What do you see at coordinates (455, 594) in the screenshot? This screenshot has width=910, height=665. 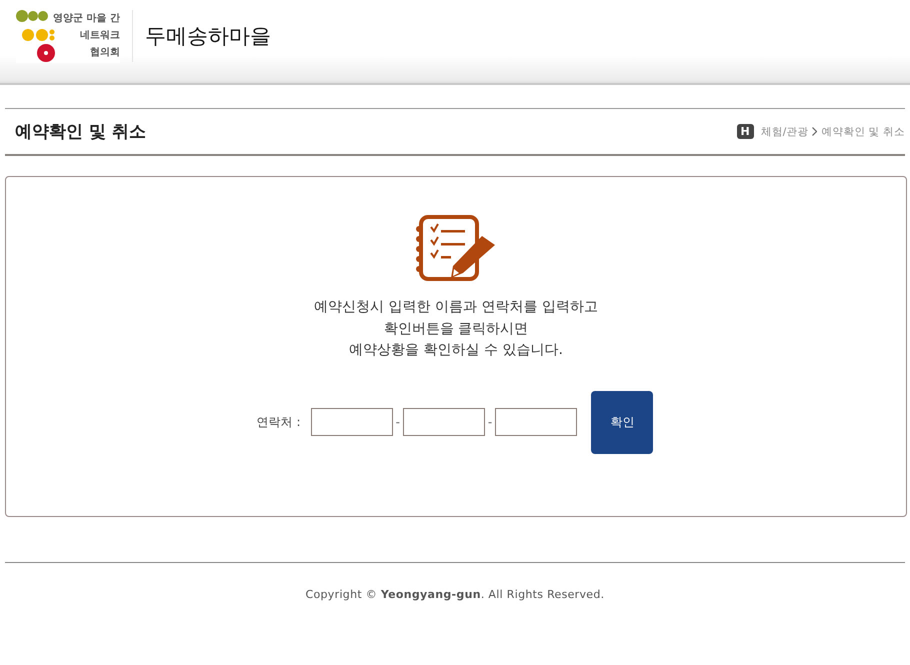 I see `copyright-text: Copyright © Yeongyang-gun. All Rights Reserved.` at bounding box center [455, 594].